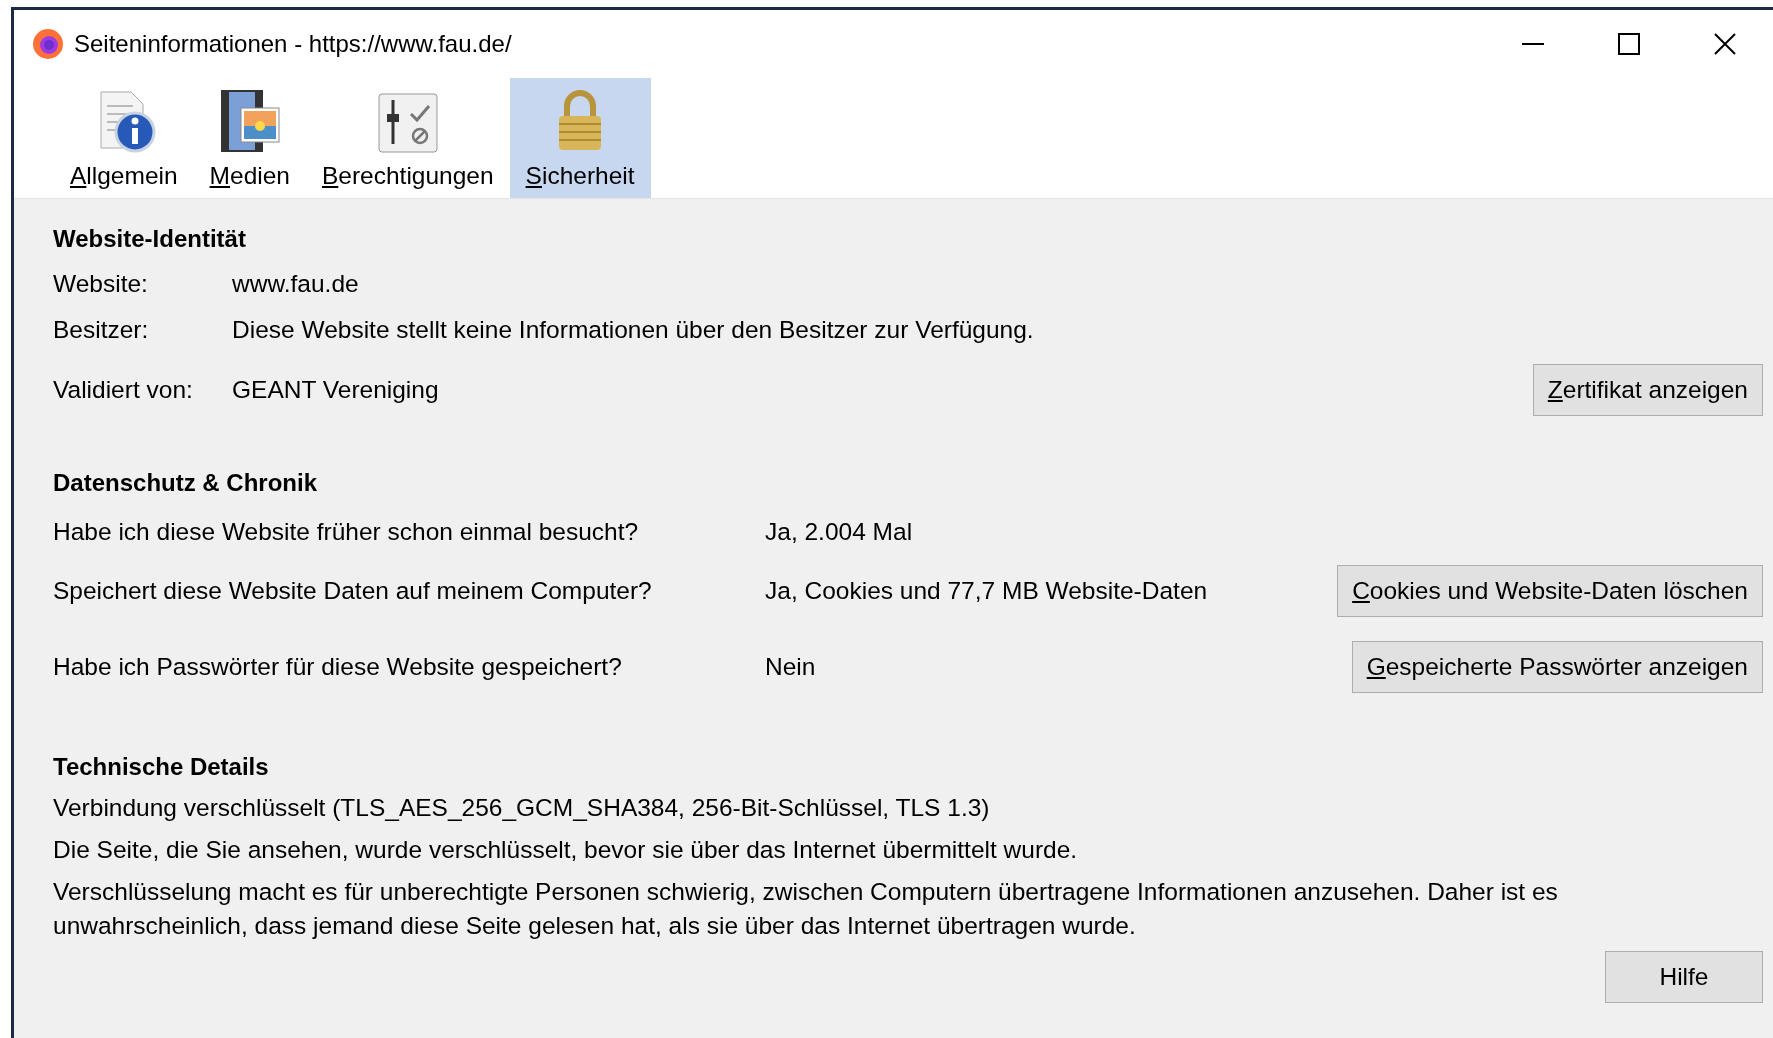 Image resolution: width=1773 pixels, height=1038 pixels. What do you see at coordinates (249, 138) in the screenshot?
I see `toolbar-tab: Medien` at bounding box center [249, 138].